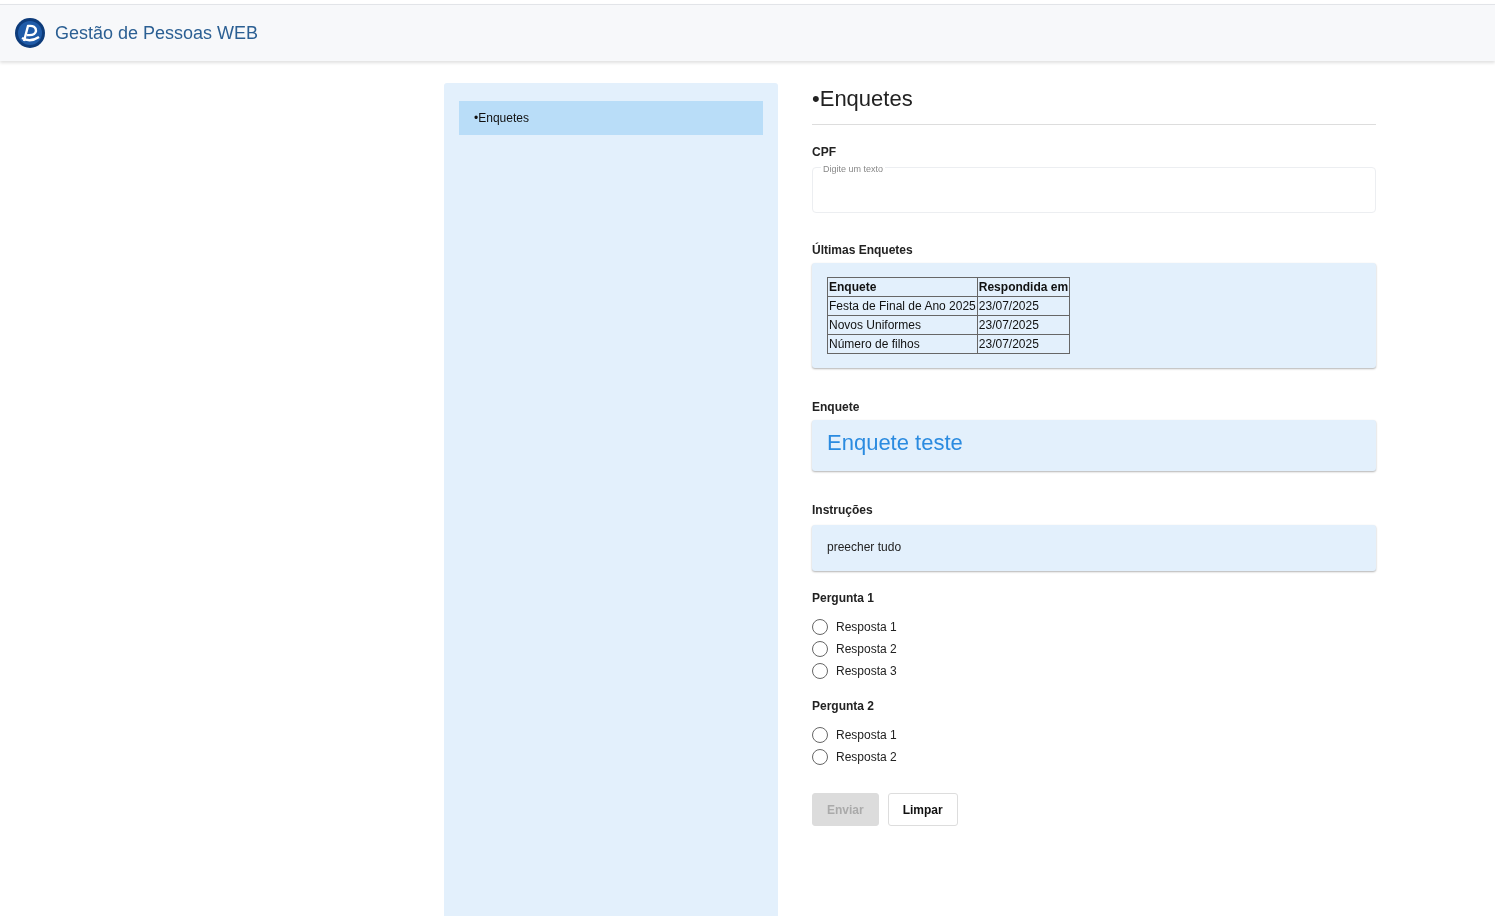 This screenshot has height=916, width=1495. What do you see at coordinates (902, 306) in the screenshot?
I see `table-cell: Festa de Final de Ano 2025` at bounding box center [902, 306].